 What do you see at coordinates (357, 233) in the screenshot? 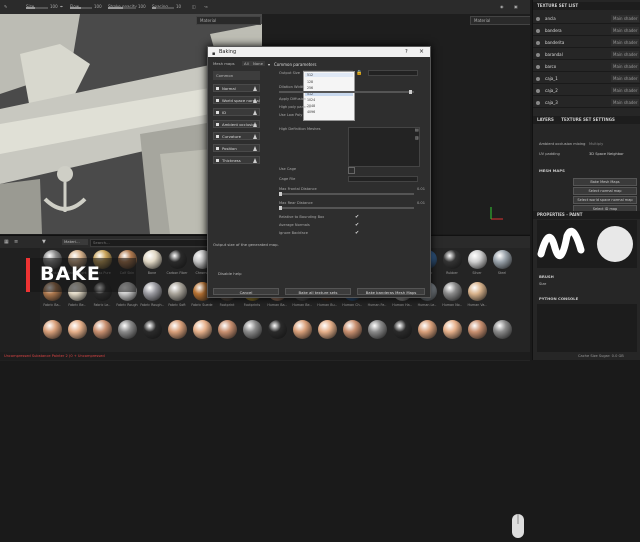
I see `ignore-backface-checkbox: ✔` at bounding box center [357, 233].